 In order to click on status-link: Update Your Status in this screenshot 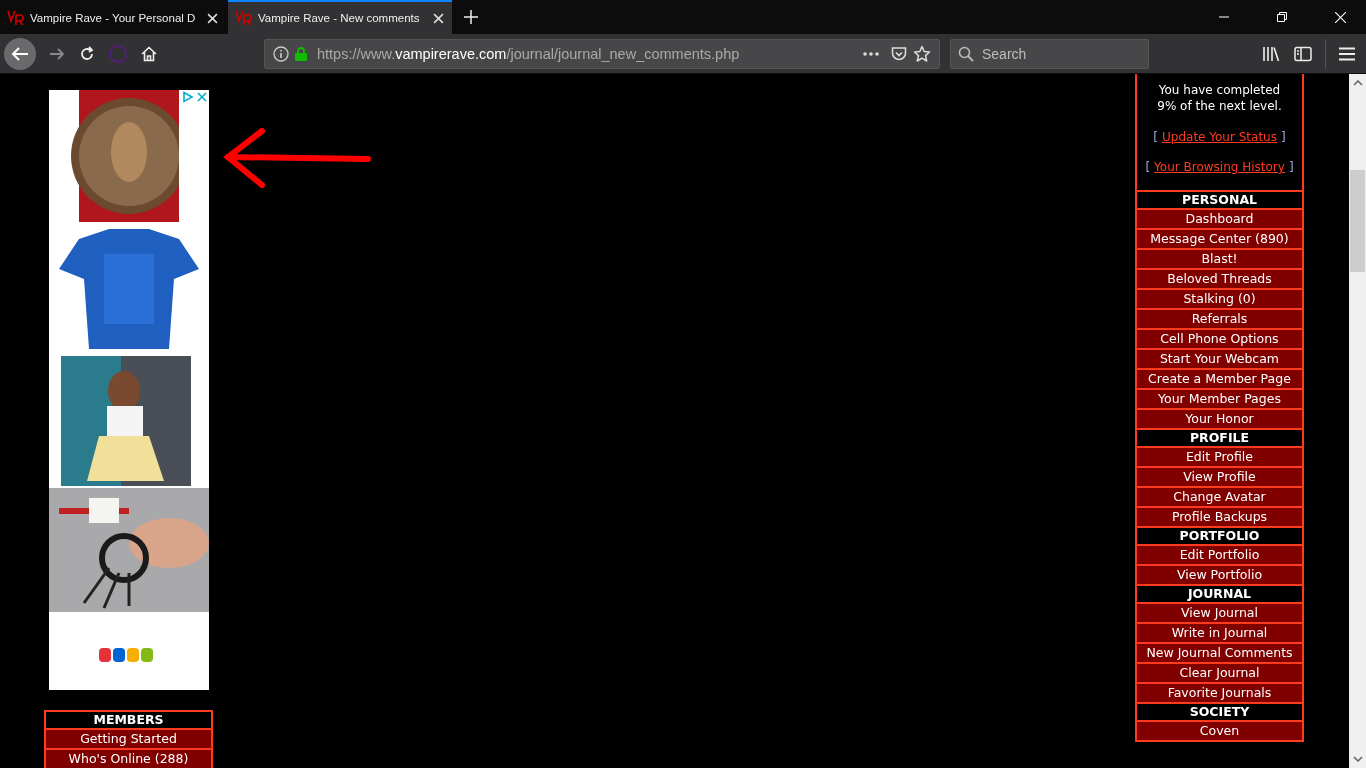, I will do `click(1219, 137)`.